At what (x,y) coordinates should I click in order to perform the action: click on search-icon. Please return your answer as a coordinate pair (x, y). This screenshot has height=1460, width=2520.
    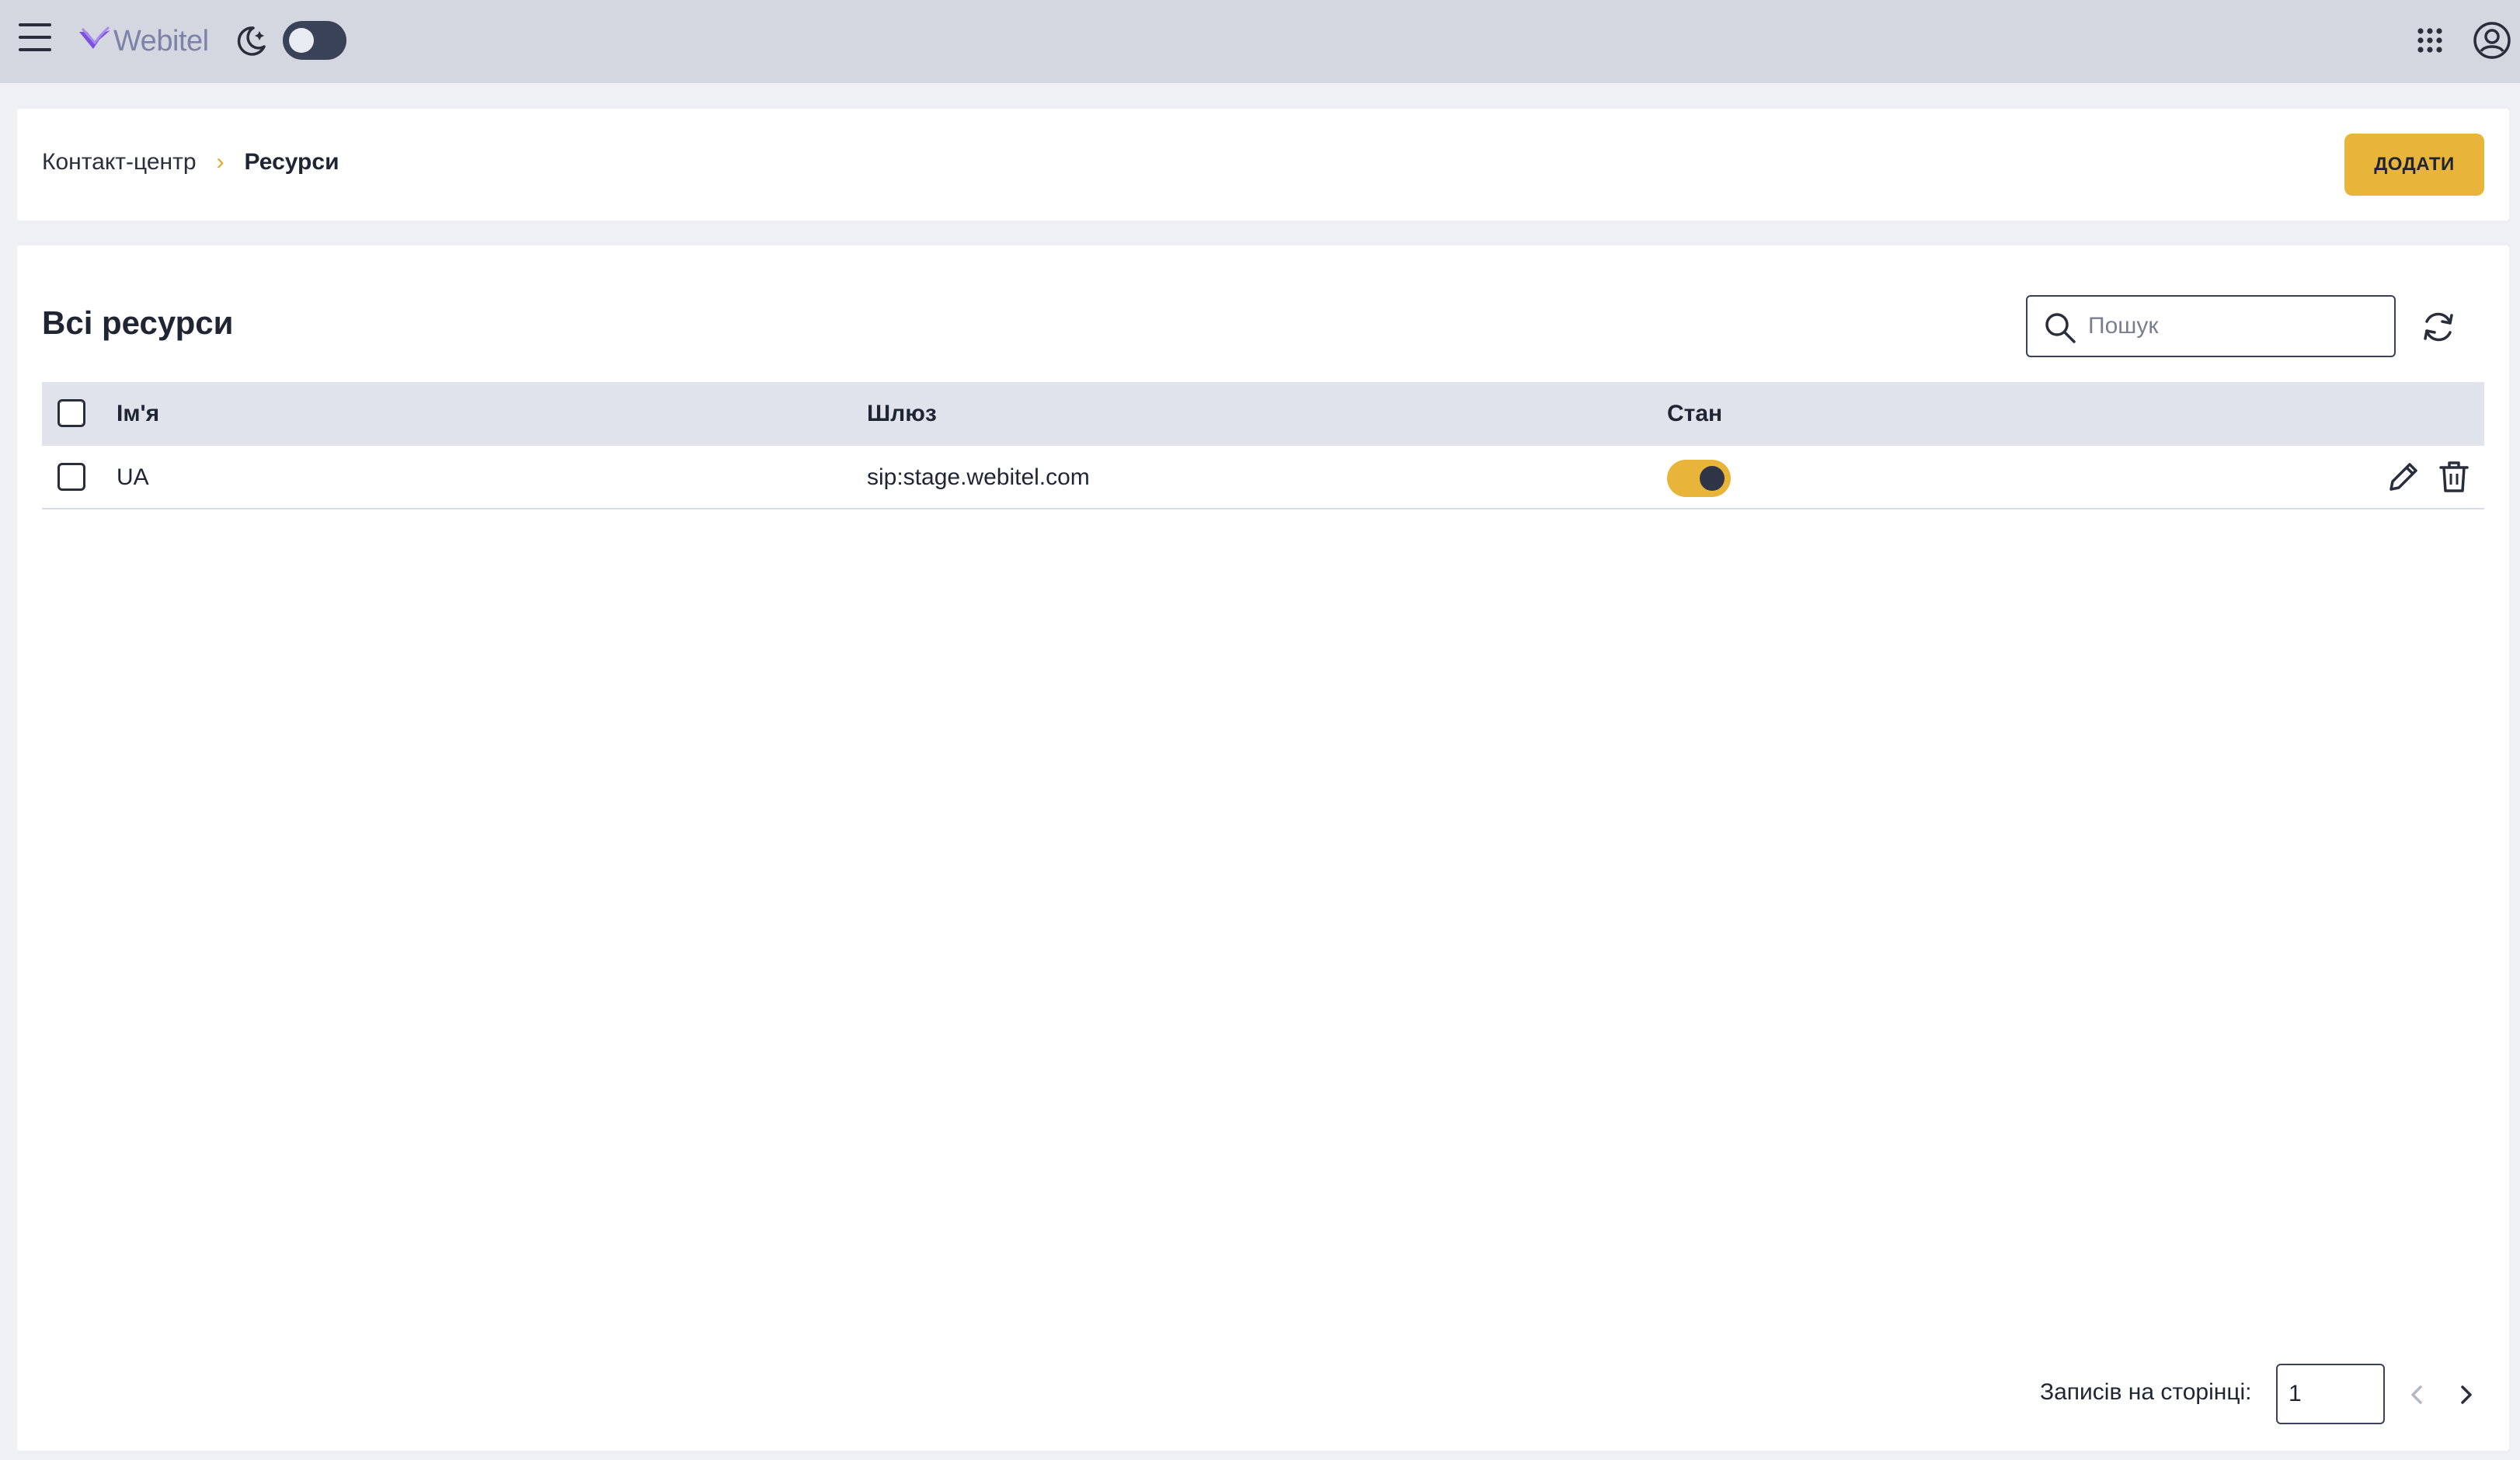
    Looking at the image, I should click on (2060, 328).